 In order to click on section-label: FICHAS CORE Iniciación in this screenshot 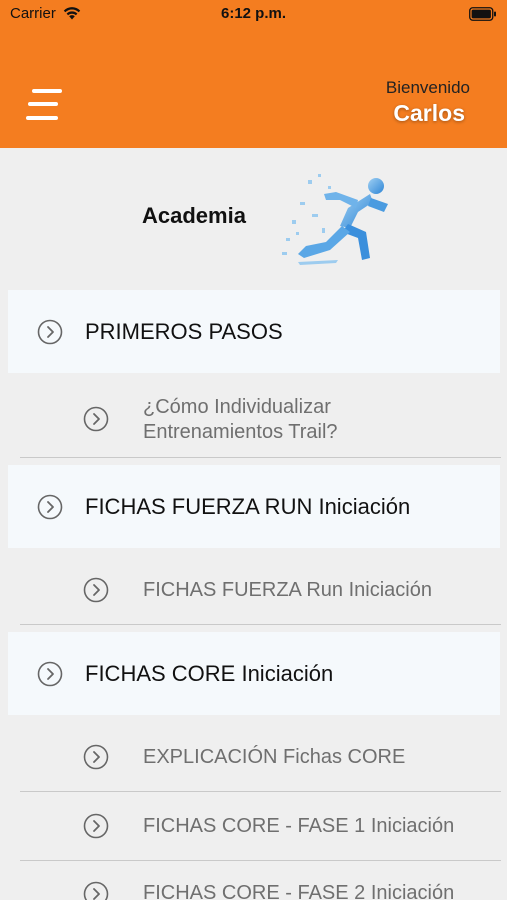, I will do `click(209, 673)`.